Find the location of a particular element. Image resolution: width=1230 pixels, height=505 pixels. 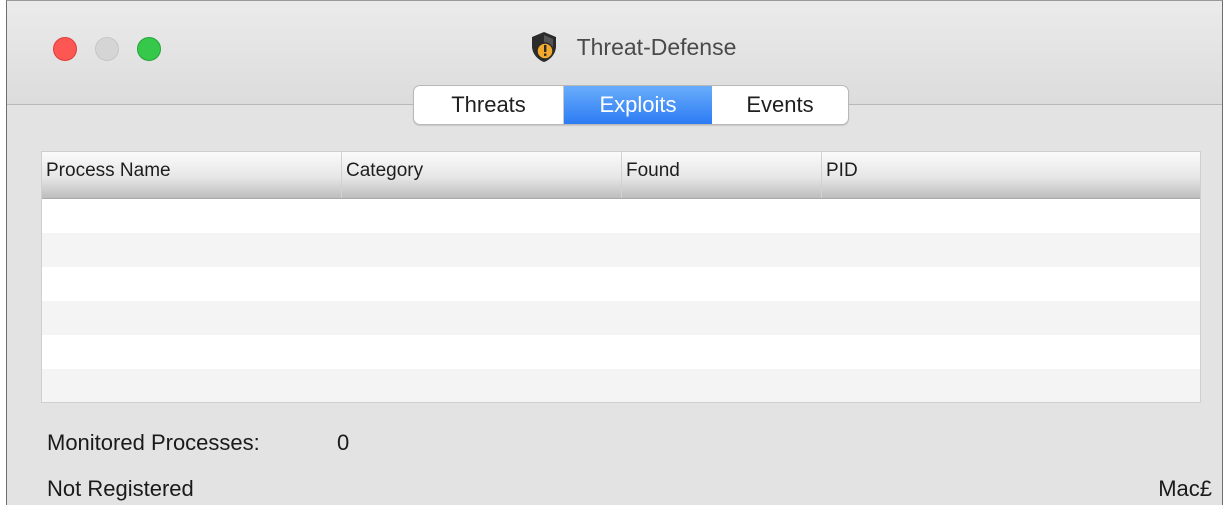

monitored-processes-count: 0 is located at coordinates (343, 442).